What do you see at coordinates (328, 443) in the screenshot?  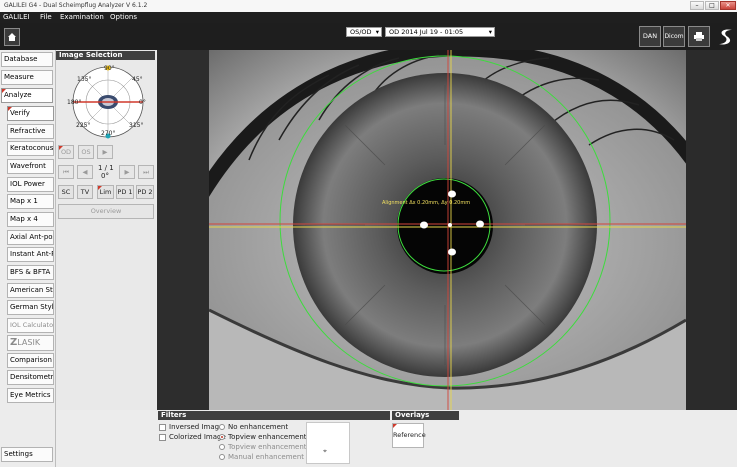 I see `enhancement-preview: ⌖` at bounding box center [328, 443].